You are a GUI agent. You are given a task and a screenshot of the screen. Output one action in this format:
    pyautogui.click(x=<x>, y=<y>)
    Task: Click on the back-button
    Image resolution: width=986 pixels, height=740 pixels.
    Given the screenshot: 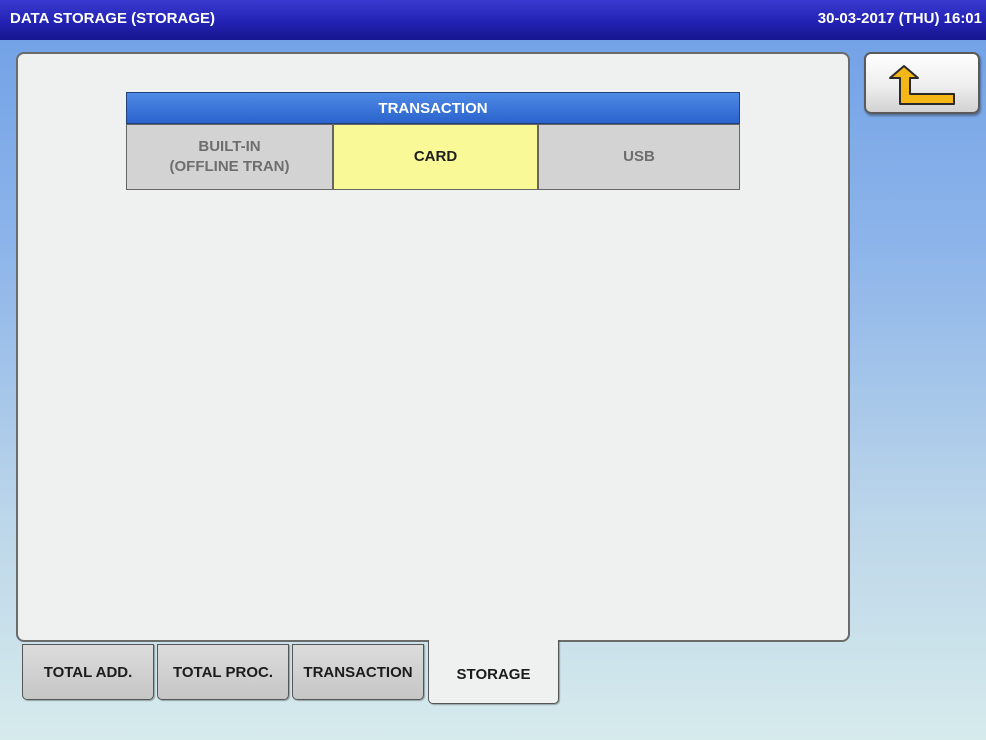 What is the action you would take?
    pyautogui.click(x=922, y=83)
    